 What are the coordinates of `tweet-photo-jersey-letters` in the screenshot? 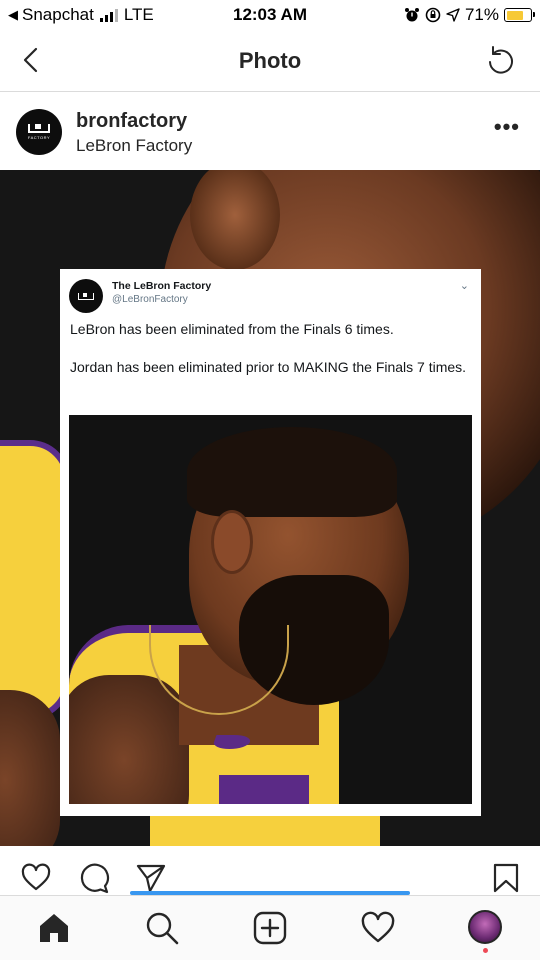 It's located at (264, 789).